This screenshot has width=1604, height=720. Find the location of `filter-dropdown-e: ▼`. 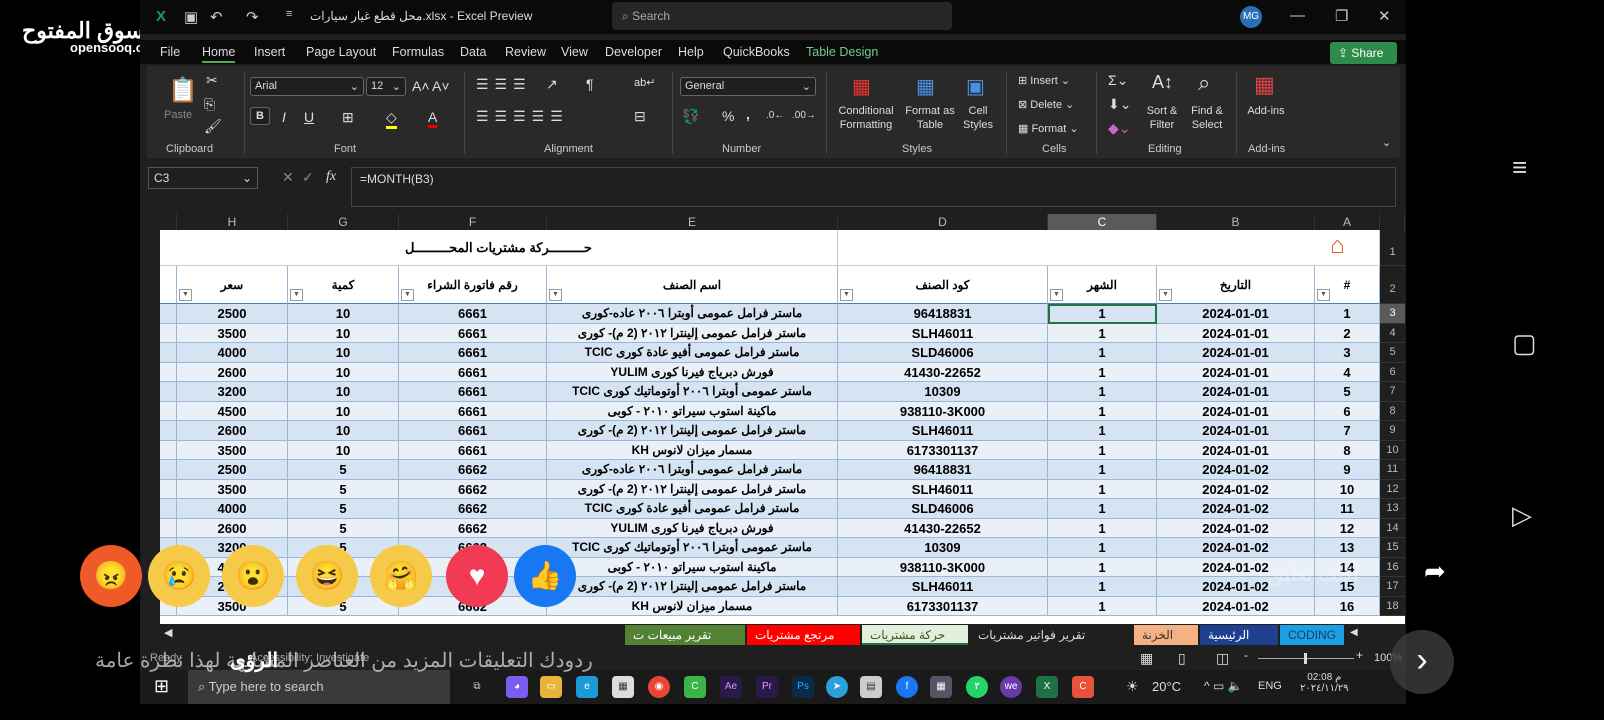

filter-dropdown-e: ▼ is located at coordinates (555, 295).